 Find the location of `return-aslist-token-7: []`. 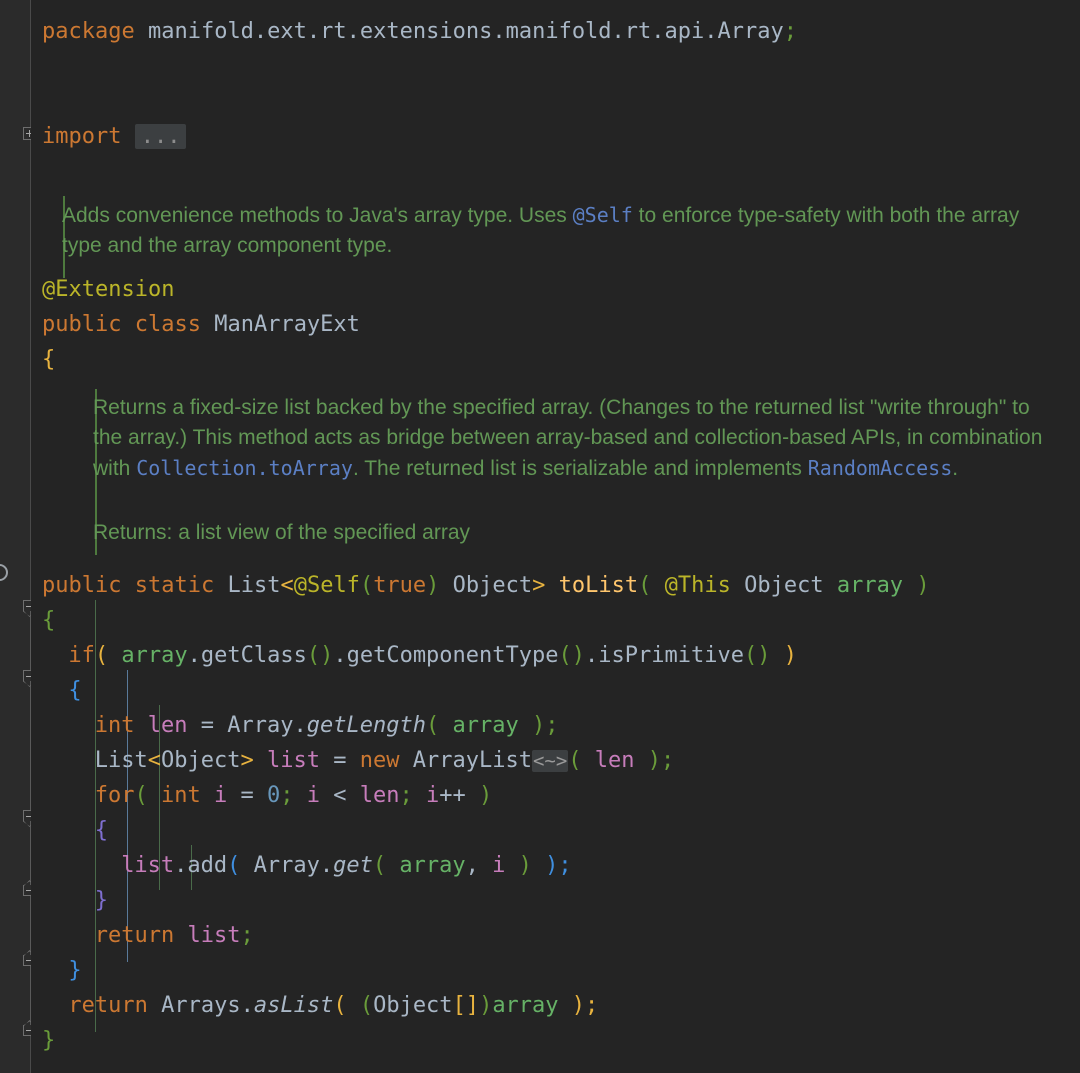

return-aslist-token-7: [] is located at coordinates (466, 1005).